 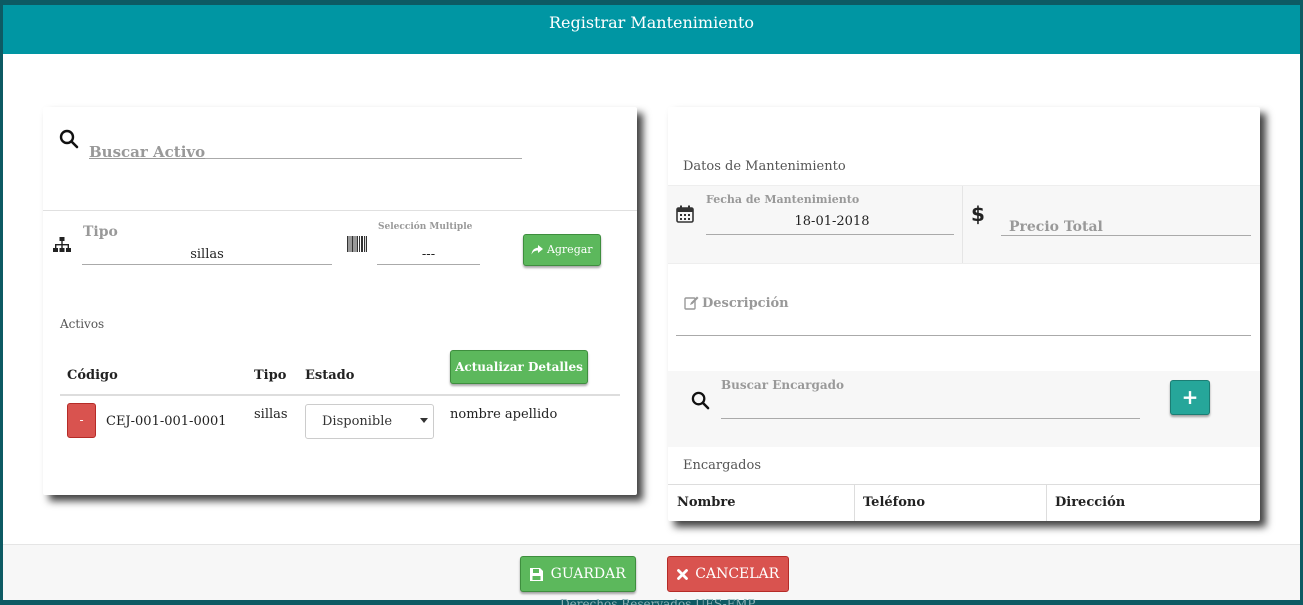 I want to click on encargados-label: Encargados, so click(x=722, y=465).